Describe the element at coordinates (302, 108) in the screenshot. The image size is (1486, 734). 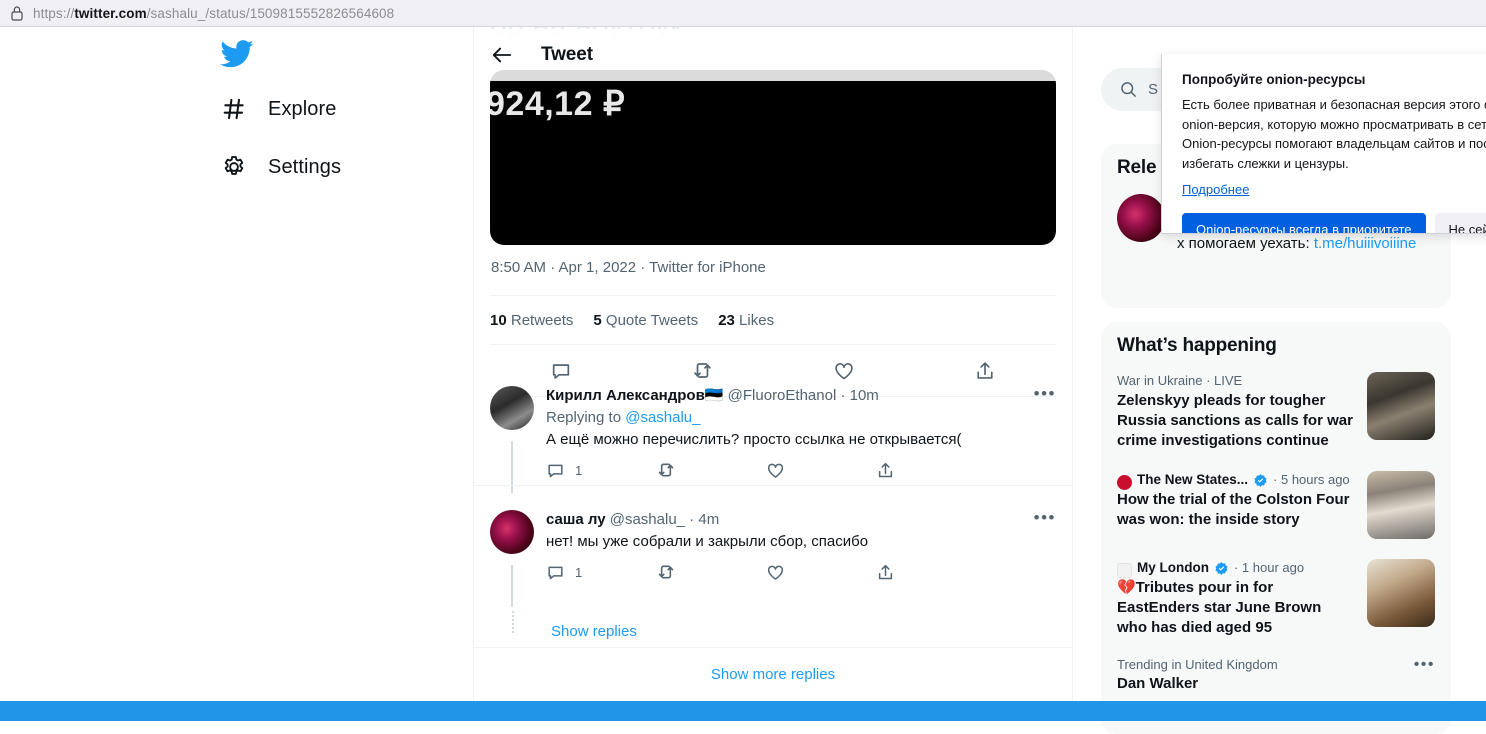
I see `sidebar-item-label: Explore` at that location.